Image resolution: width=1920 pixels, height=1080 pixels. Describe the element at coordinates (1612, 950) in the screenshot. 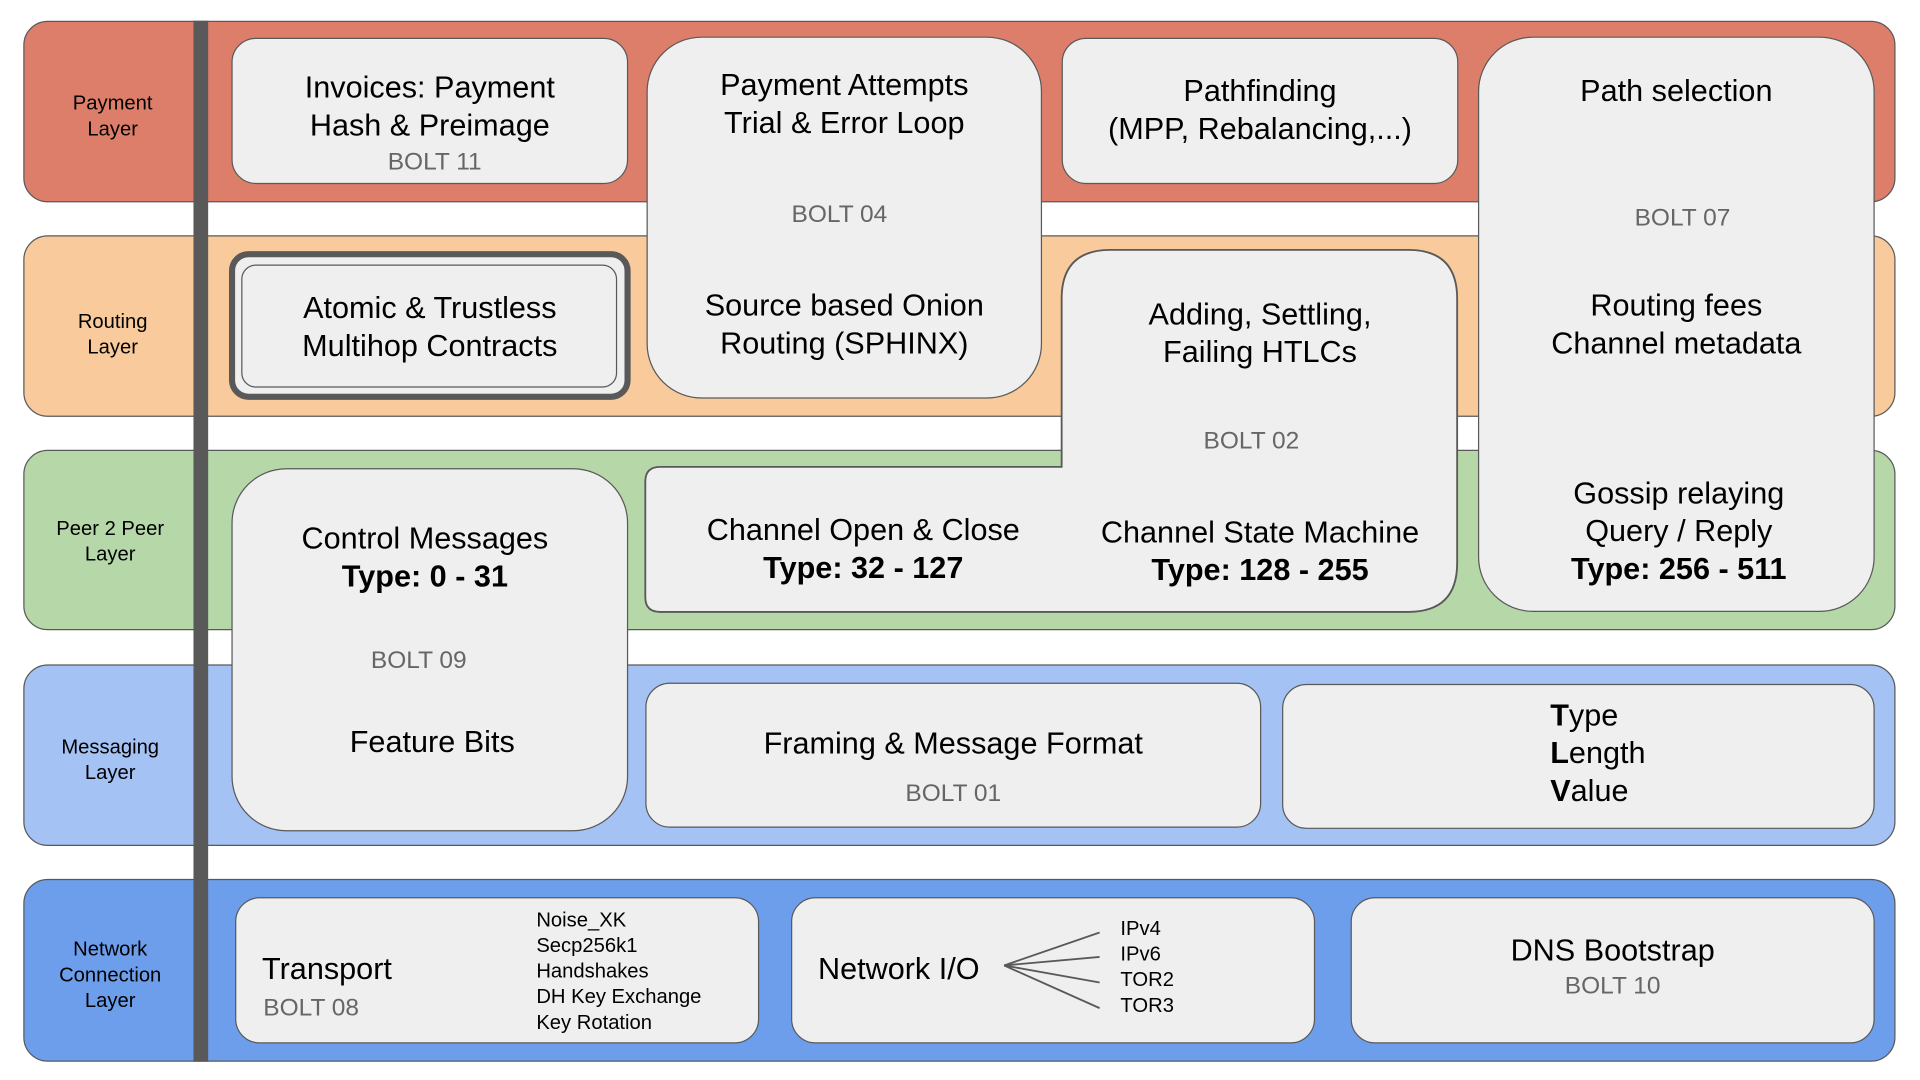

I see `dns-bootstrap-title: DNS Bootstrap` at that location.